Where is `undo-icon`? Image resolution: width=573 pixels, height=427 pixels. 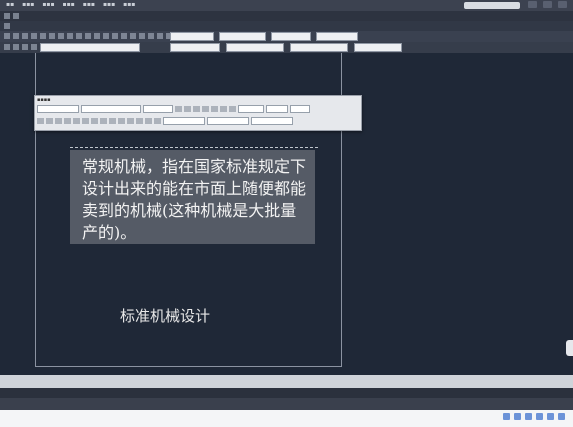 undo-icon is located at coordinates (214, 109).